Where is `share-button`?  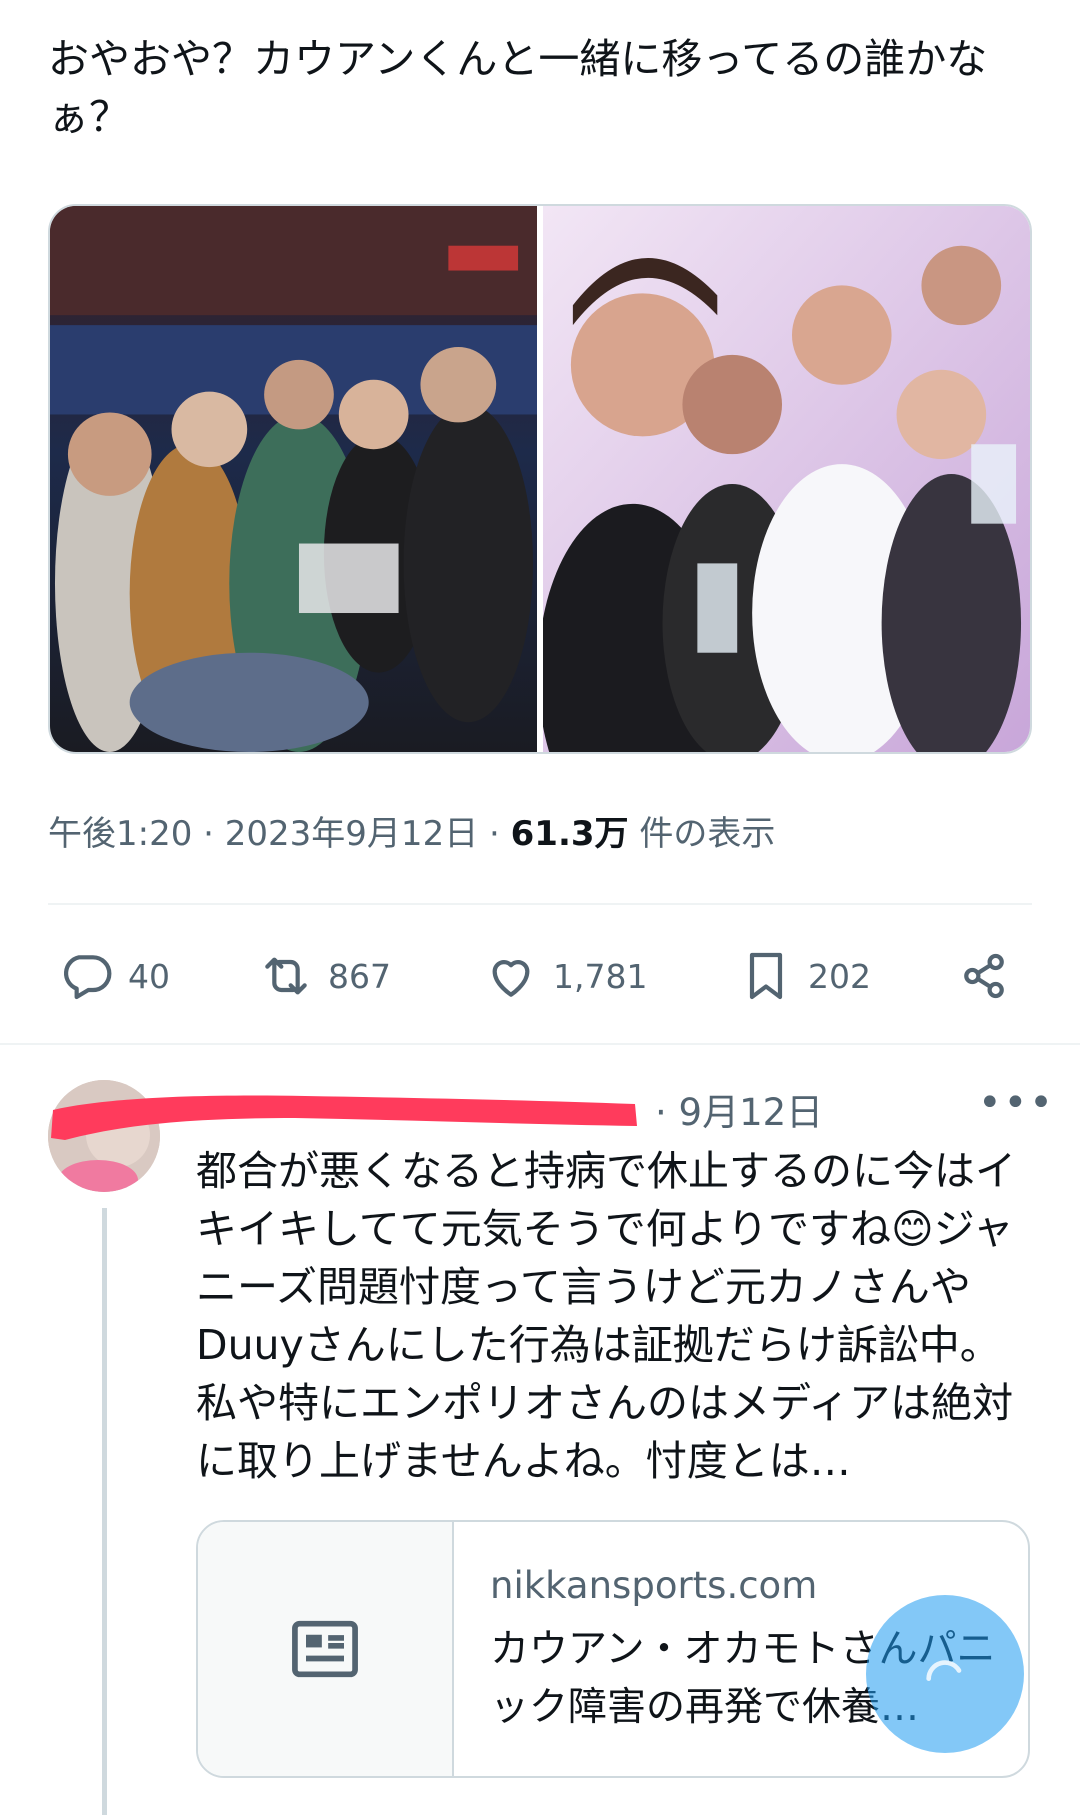 share-button is located at coordinates (984, 976).